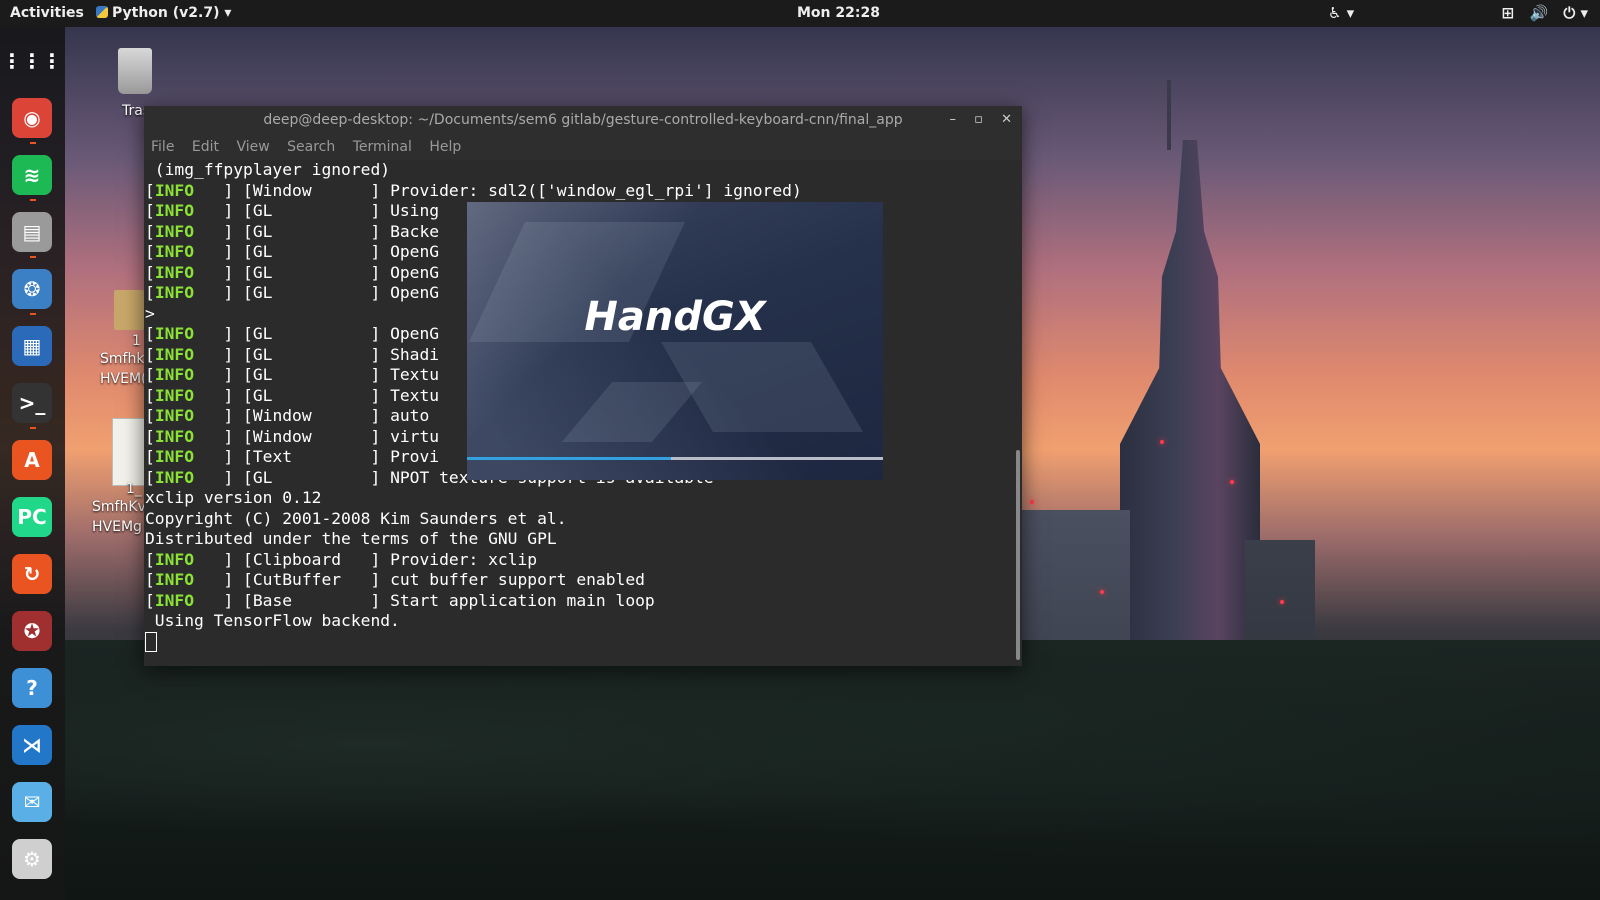 Image resolution: width=1600 pixels, height=900 pixels. I want to click on log-message: ] [GL ] Shadi, so click(317, 354).